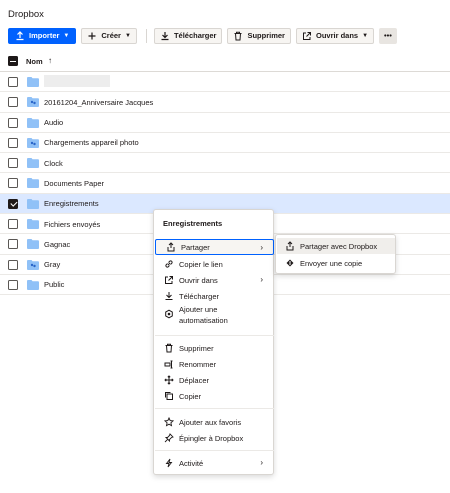 The height and width of the screenshot is (493, 450). Describe the element at coordinates (214, 450) in the screenshot. I see `menu-divider` at that location.